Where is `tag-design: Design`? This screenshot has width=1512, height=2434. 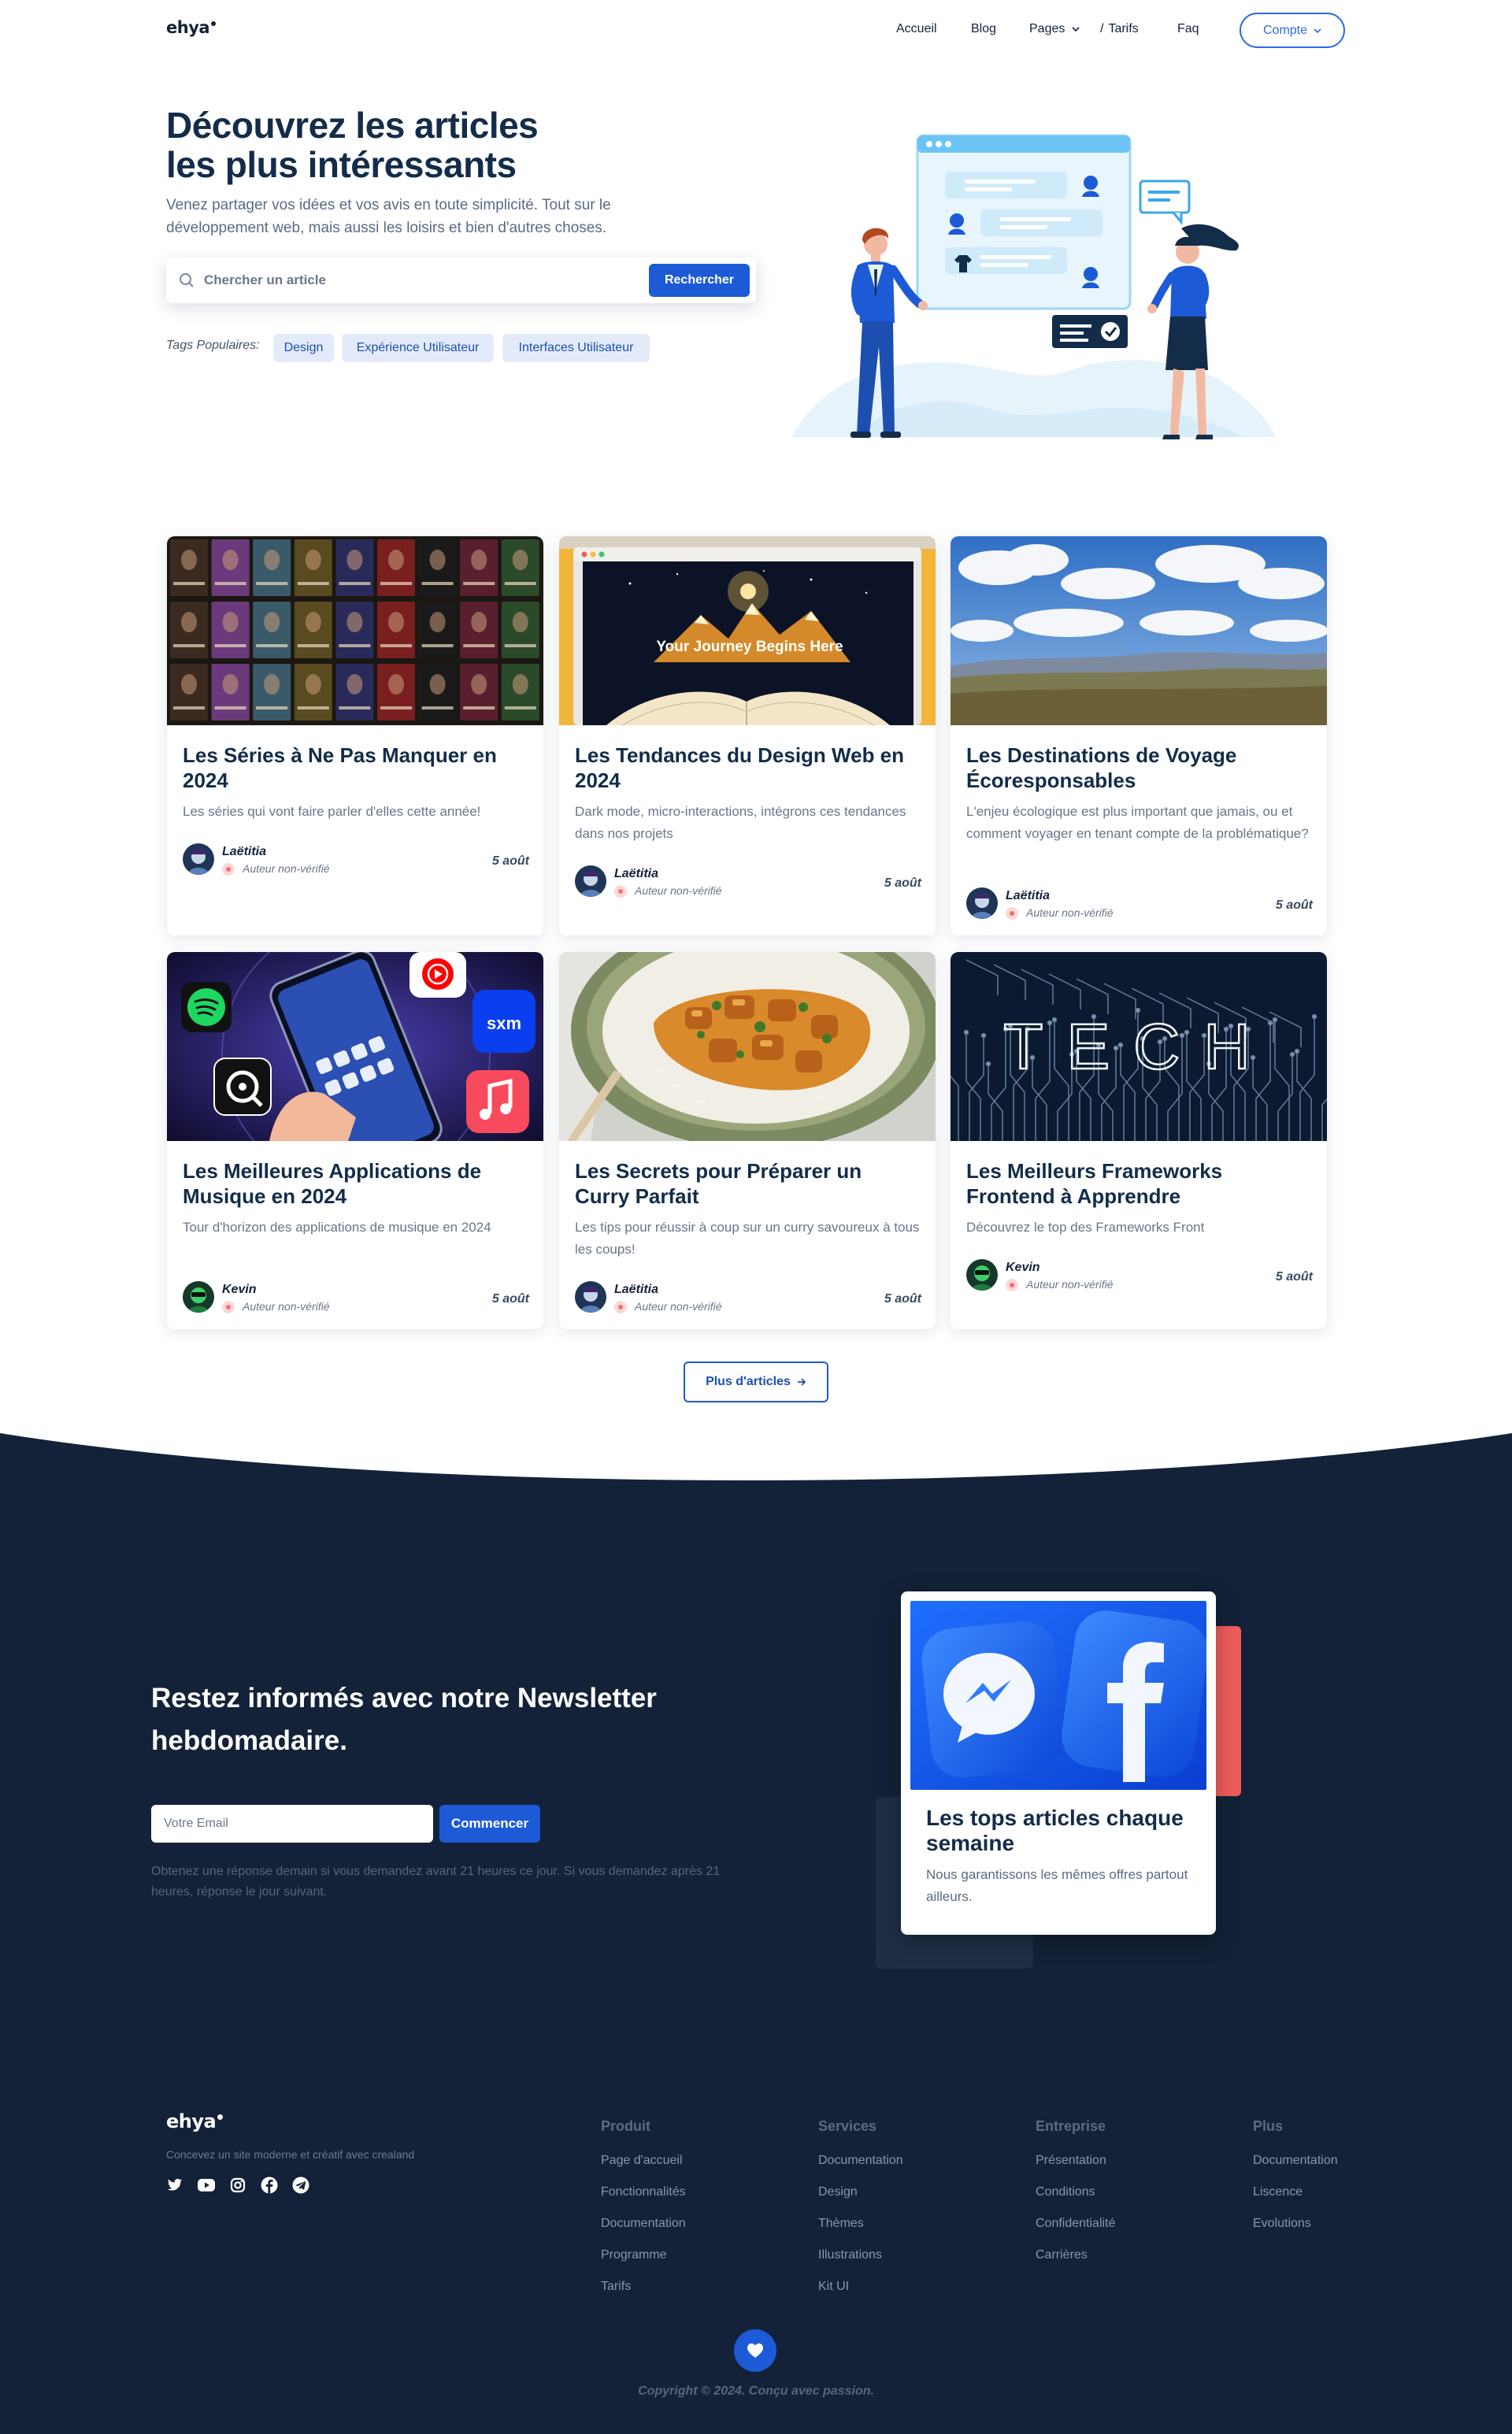
tag-design: Design is located at coordinates (303, 348).